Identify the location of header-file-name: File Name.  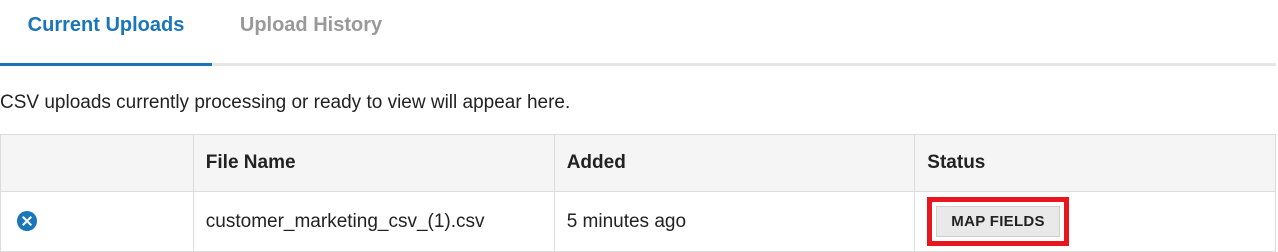
(373, 163).